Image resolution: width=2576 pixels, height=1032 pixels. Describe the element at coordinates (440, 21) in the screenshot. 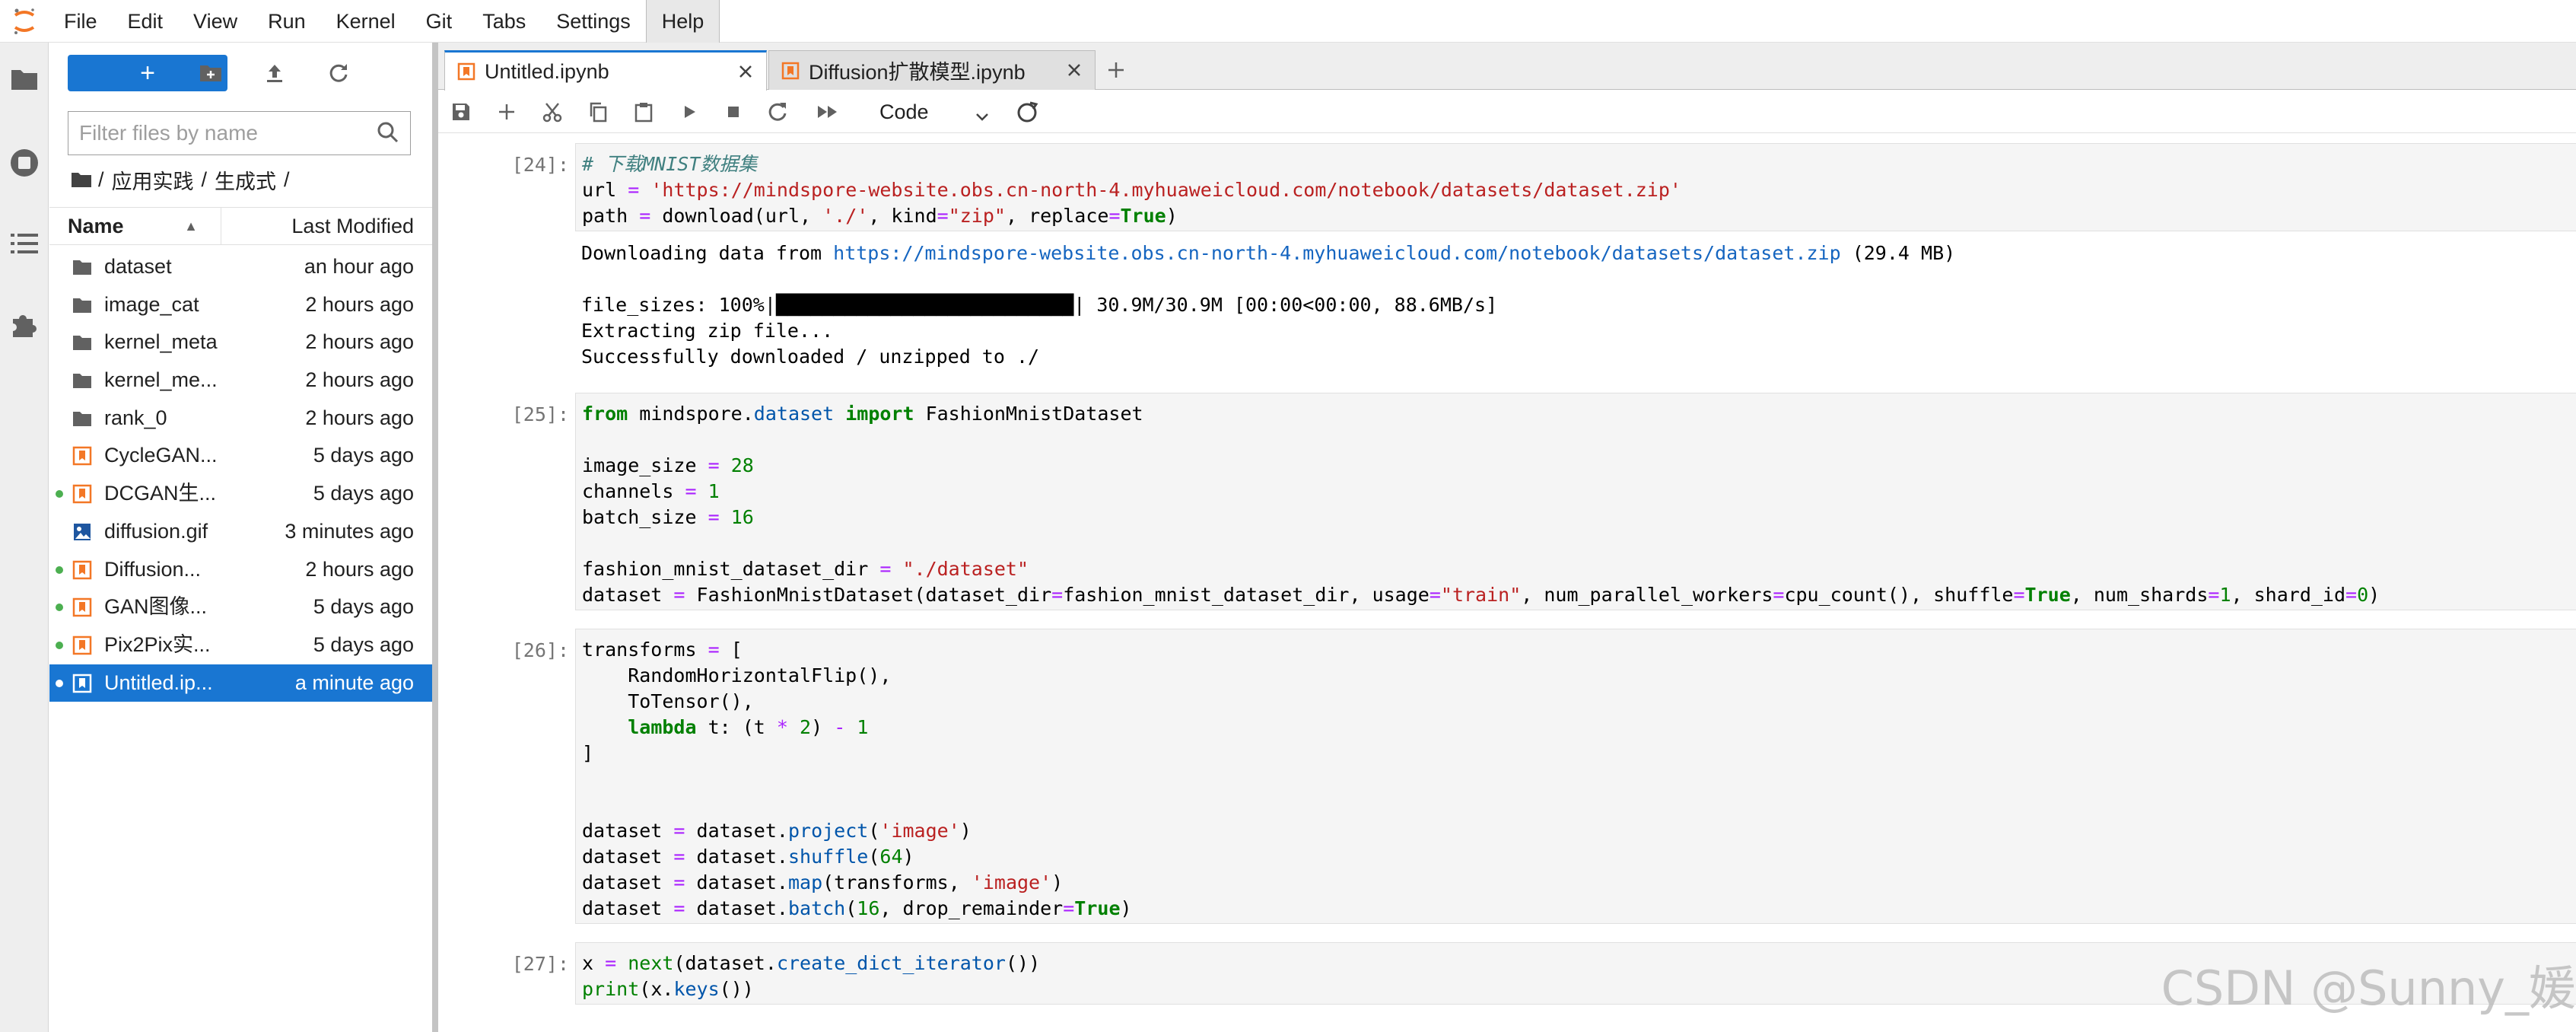

I see `menu-git: Git` at that location.